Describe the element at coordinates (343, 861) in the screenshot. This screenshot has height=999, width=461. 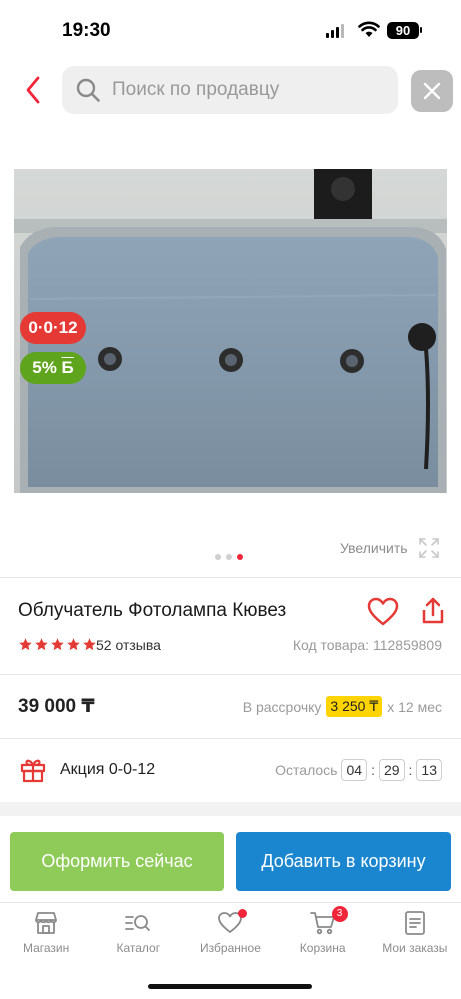
I see `add-to-cart-button: Добавить в корзину` at that location.